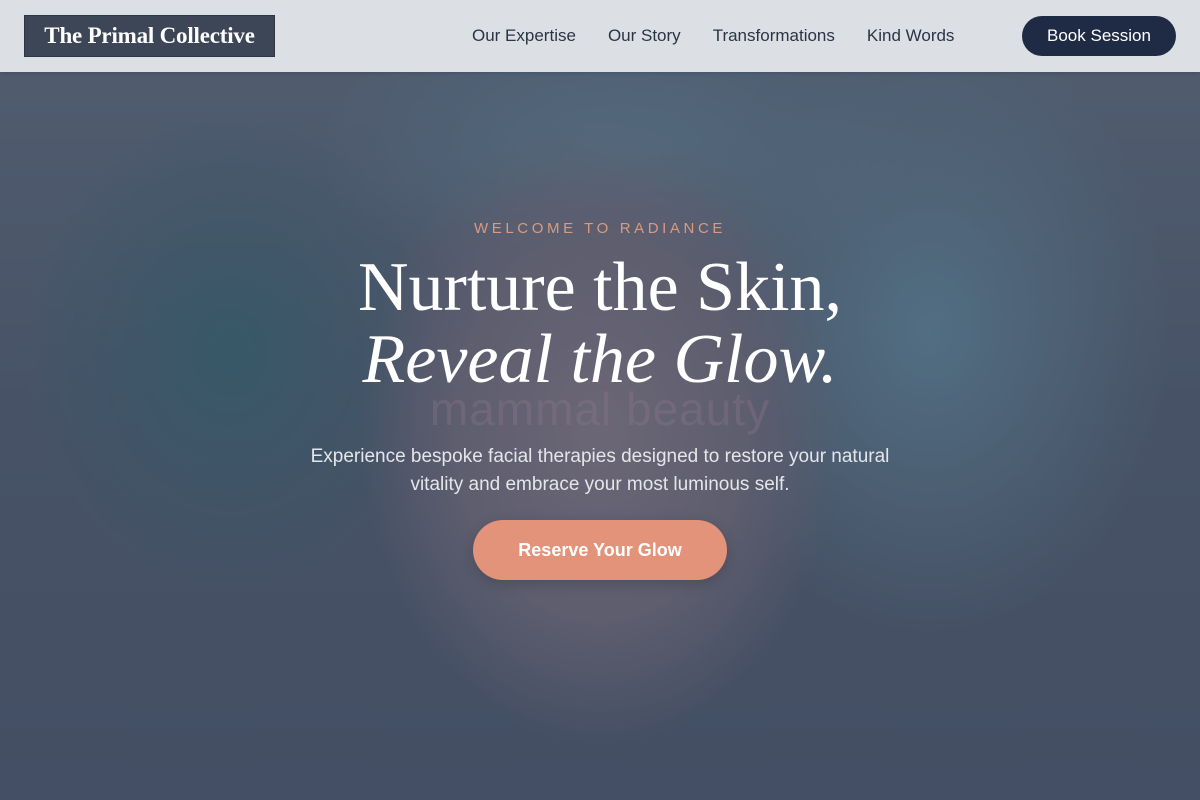 Image resolution: width=1200 pixels, height=800 pixels. I want to click on hero-headline-line1: Nurture the Skin,, so click(600, 287).